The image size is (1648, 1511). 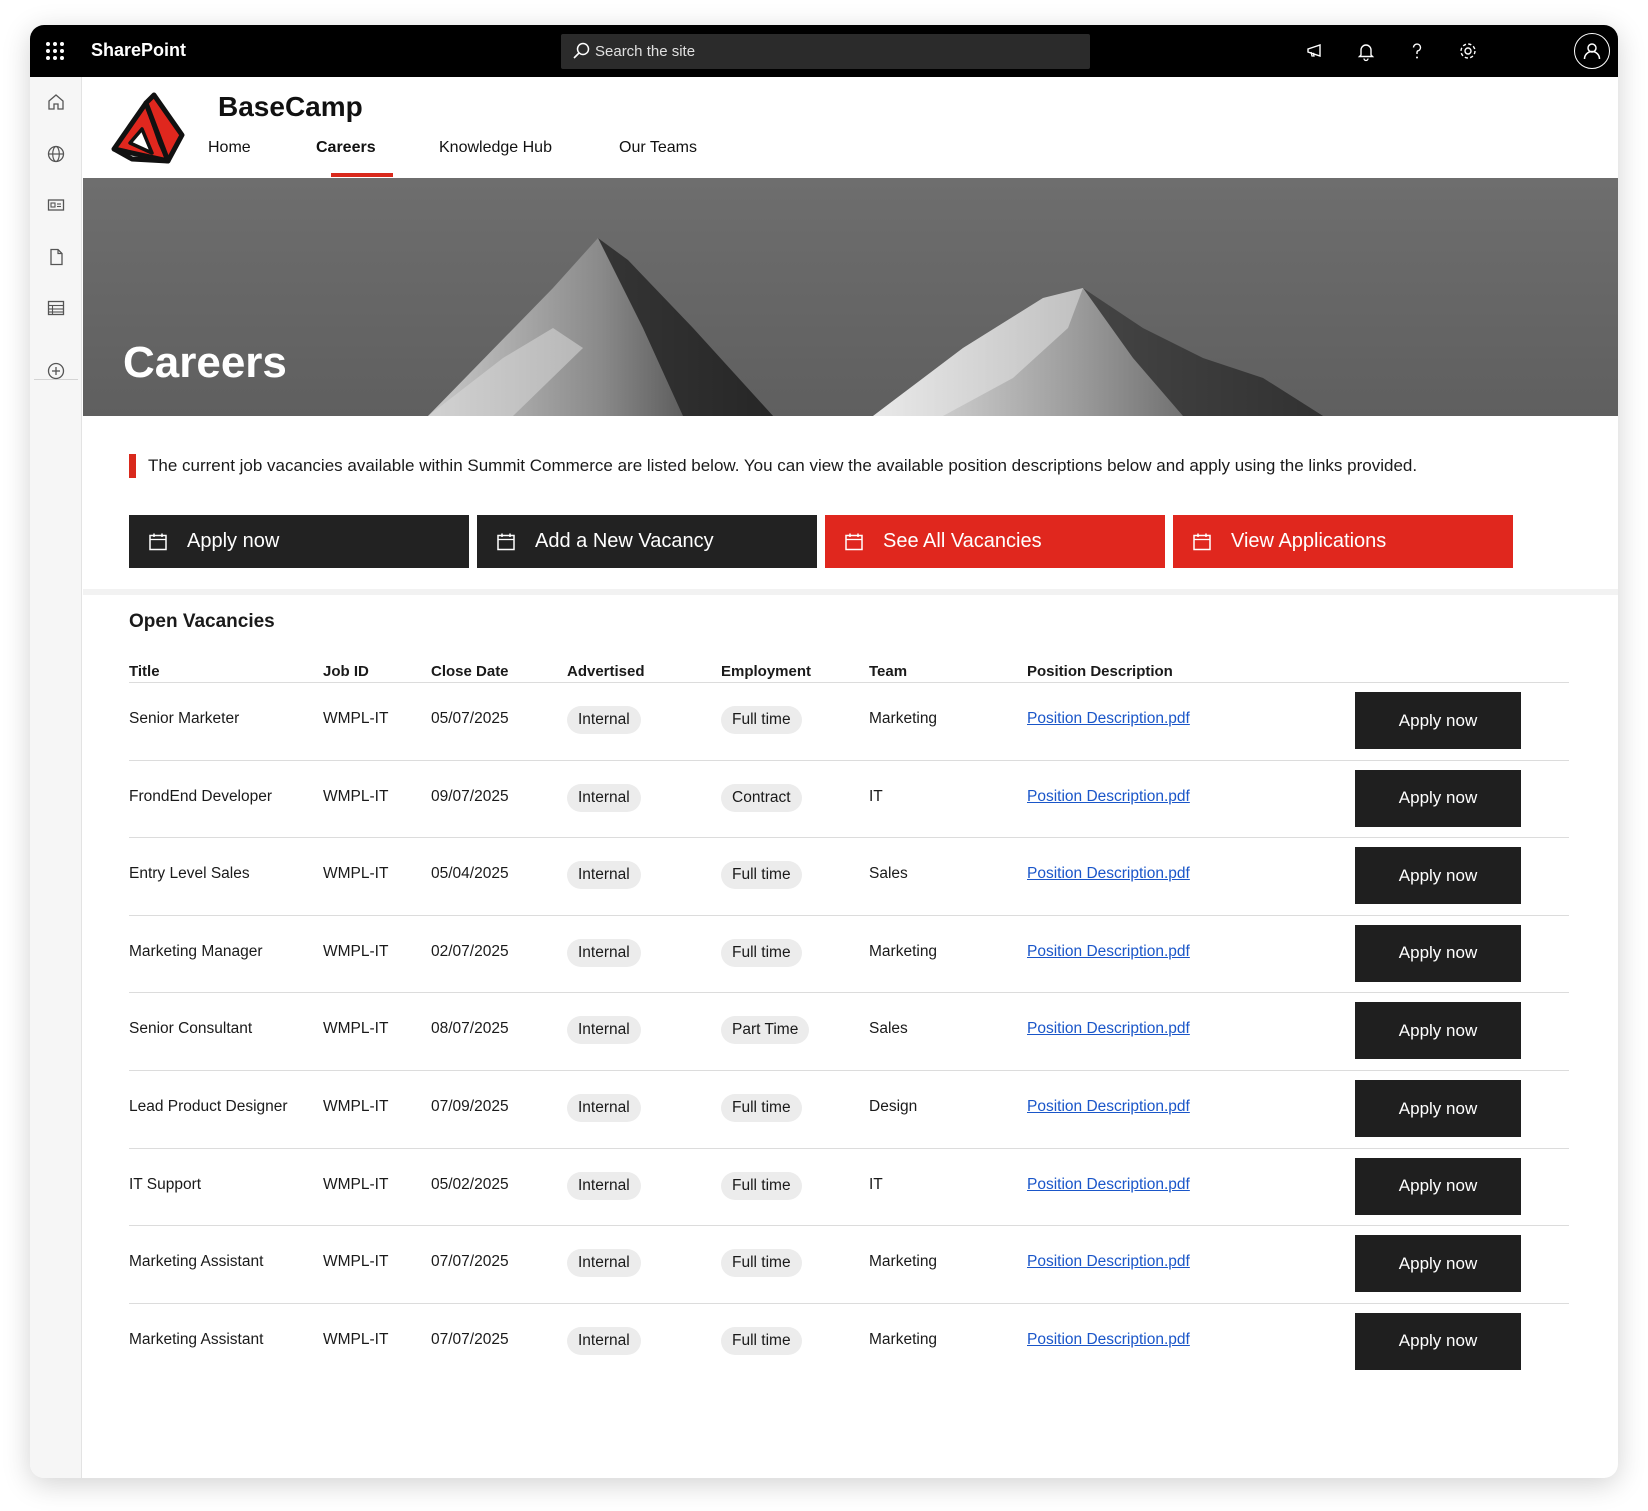 I want to click on nav-active-indicator, so click(x=362, y=175).